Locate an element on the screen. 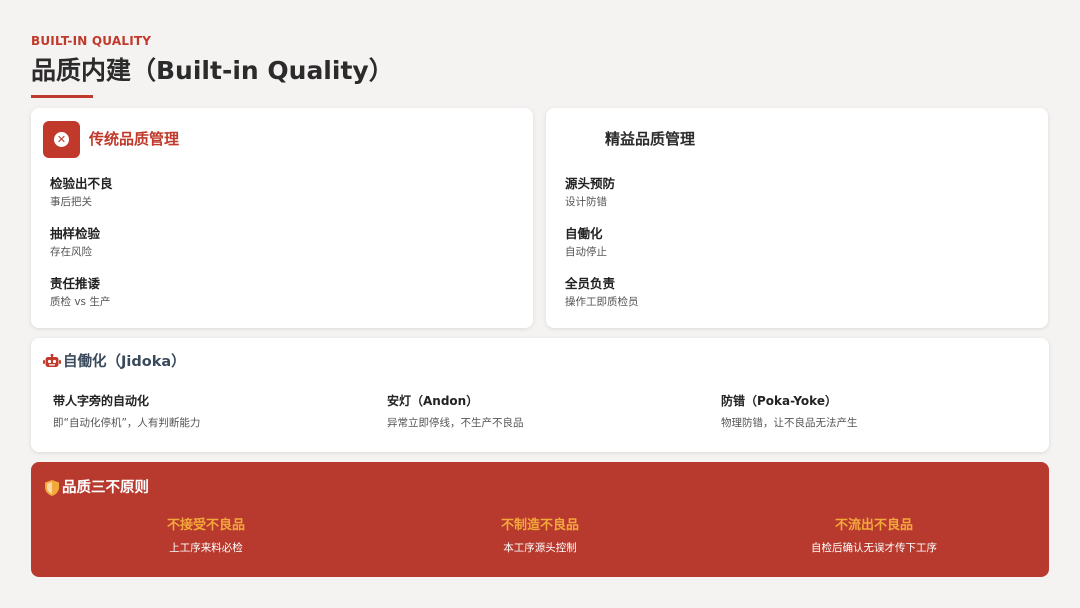 This screenshot has width=1080, height=608. principle-column: 不流出不良品 自检后确认无误才传下工序 is located at coordinates (874, 536).